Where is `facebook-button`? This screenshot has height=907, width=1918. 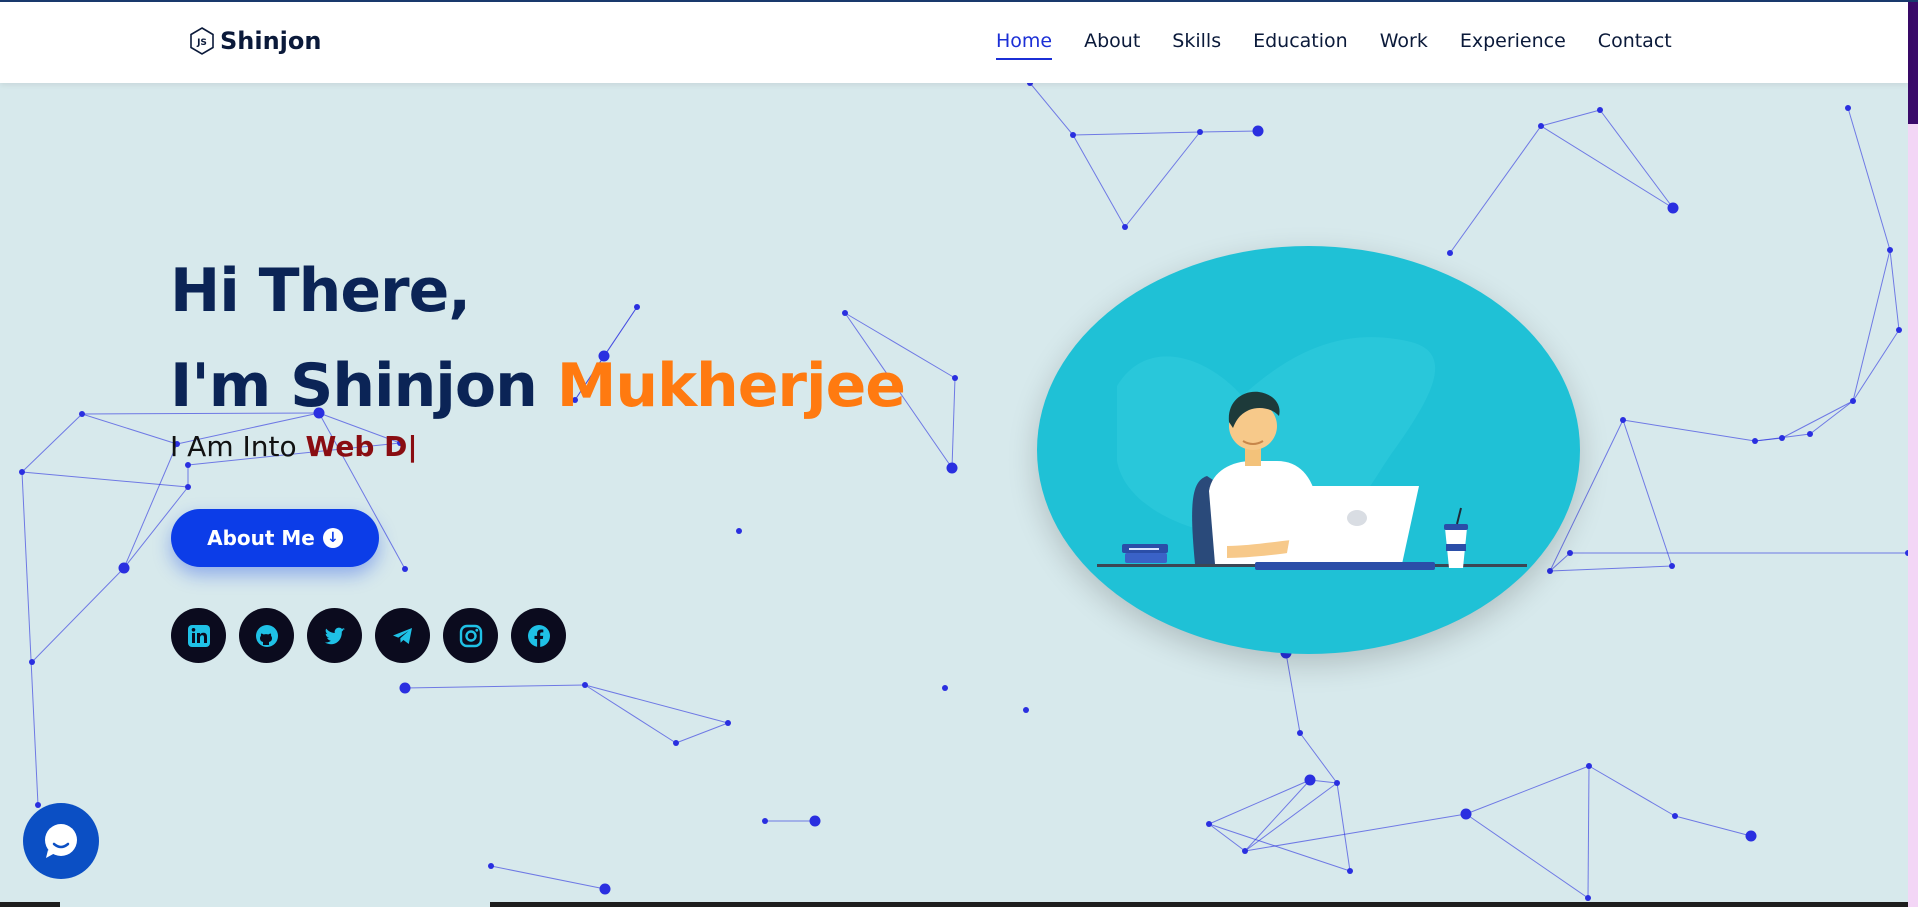
facebook-button is located at coordinates (538, 635).